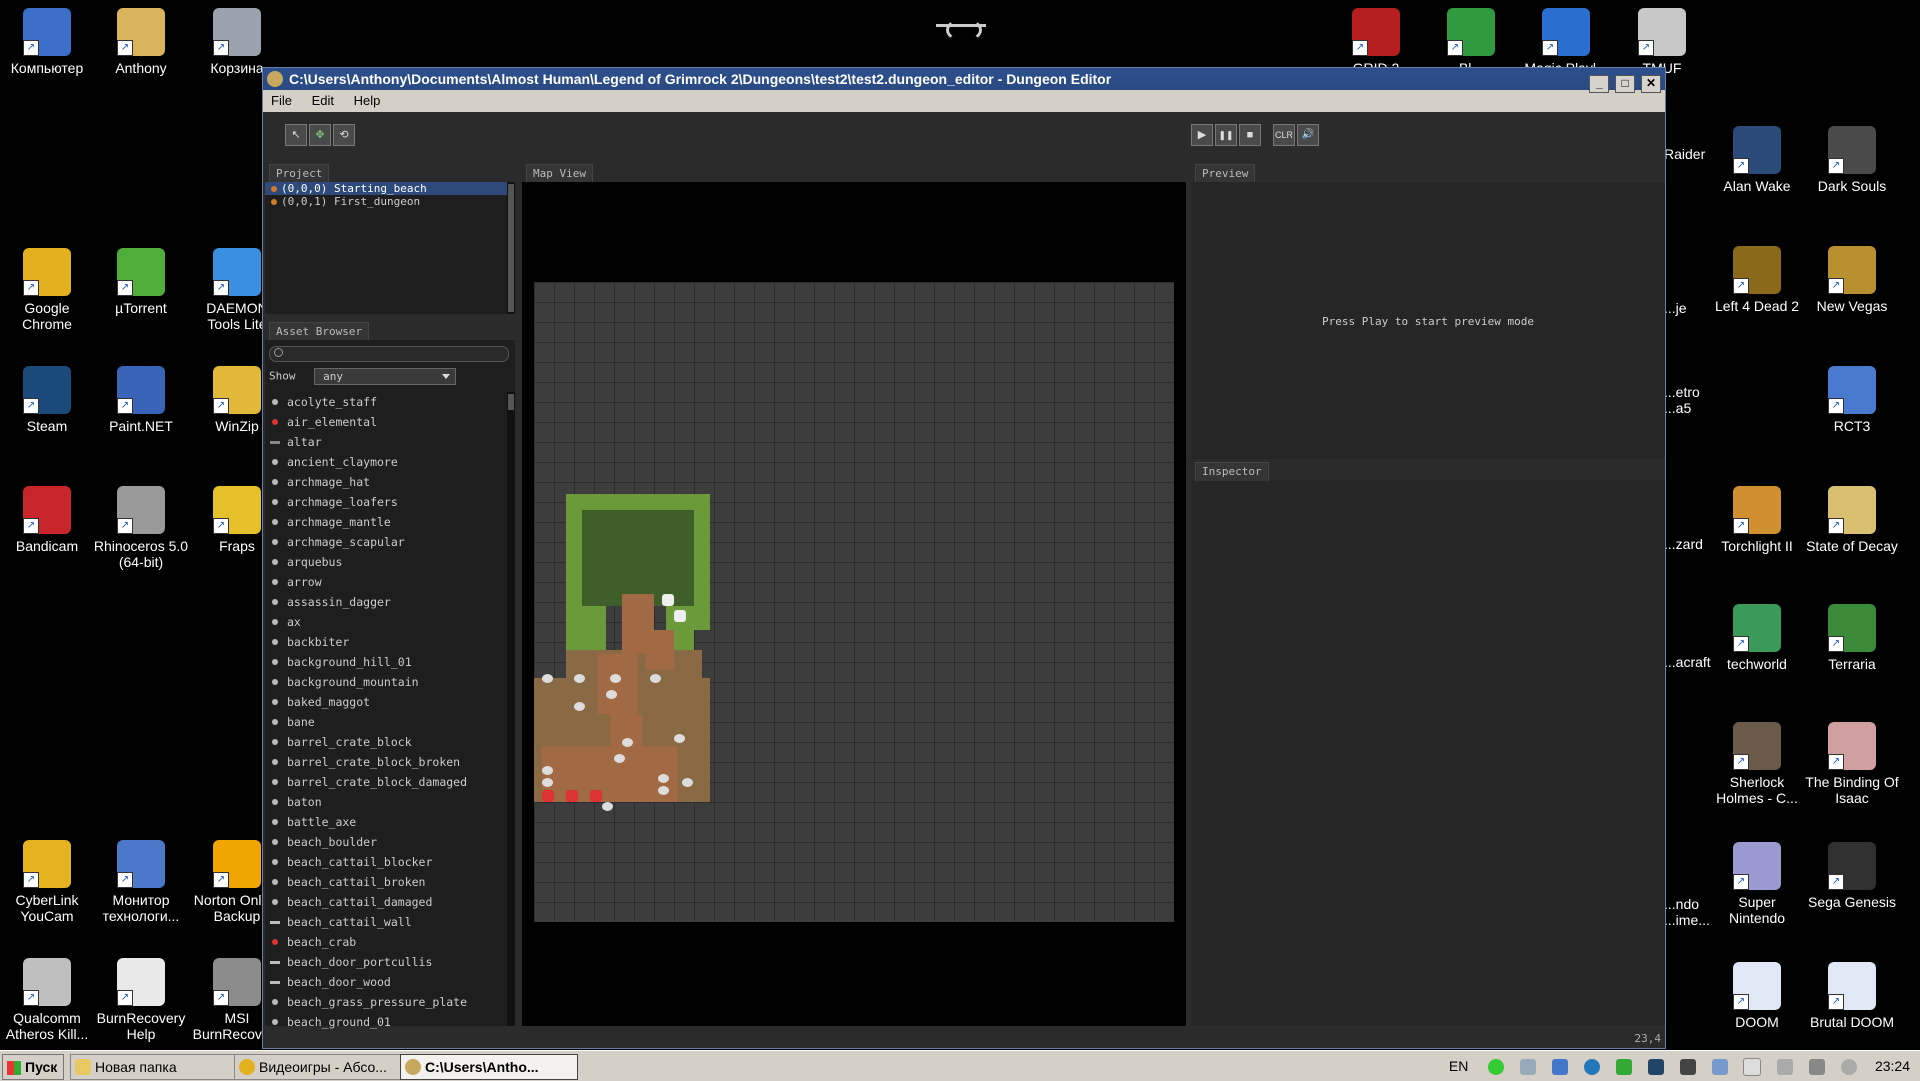  What do you see at coordinates (680, 616) in the screenshot?
I see `item-icon` at bounding box center [680, 616].